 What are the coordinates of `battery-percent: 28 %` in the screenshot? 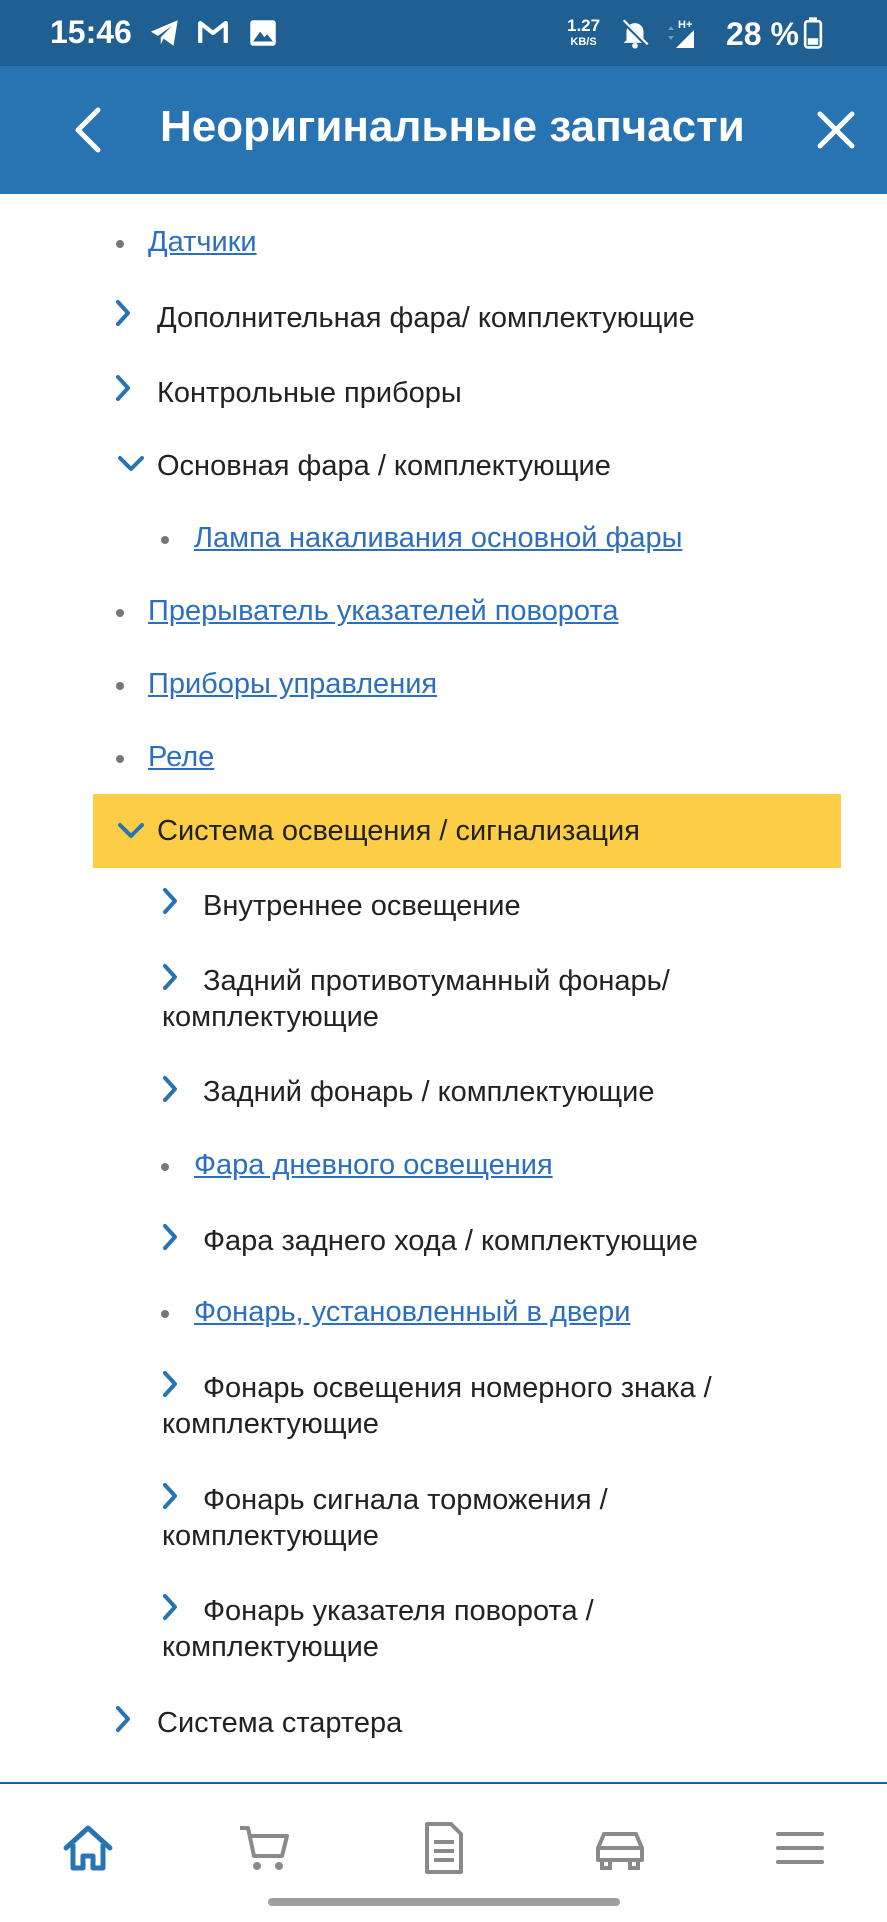 It's located at (762, 34).